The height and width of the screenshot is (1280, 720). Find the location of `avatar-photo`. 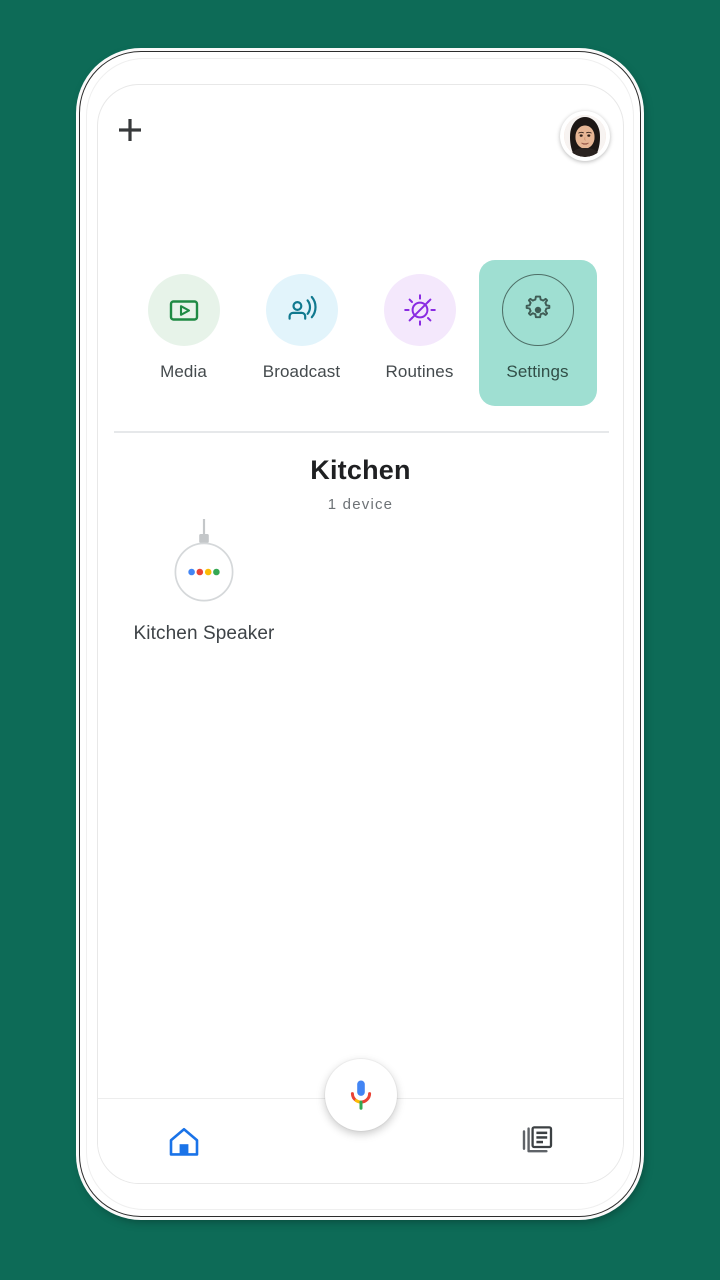

avatar-photo is located at coordinates (585, 136).